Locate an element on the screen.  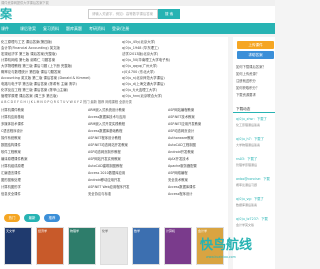
category-row: 计算机组成原理 AutoCAD建筑制图教程 Apache服务器配置 is located at coordinates (114, 166).